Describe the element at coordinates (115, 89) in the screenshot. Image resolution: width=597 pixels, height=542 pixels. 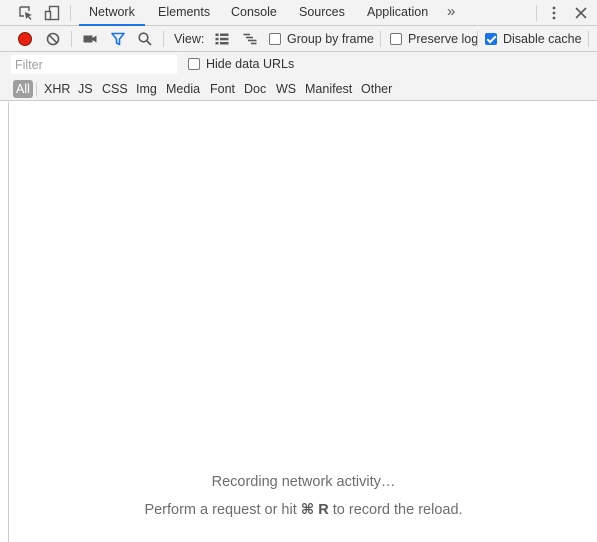
I see `type-filter-css: CSS` at that location.